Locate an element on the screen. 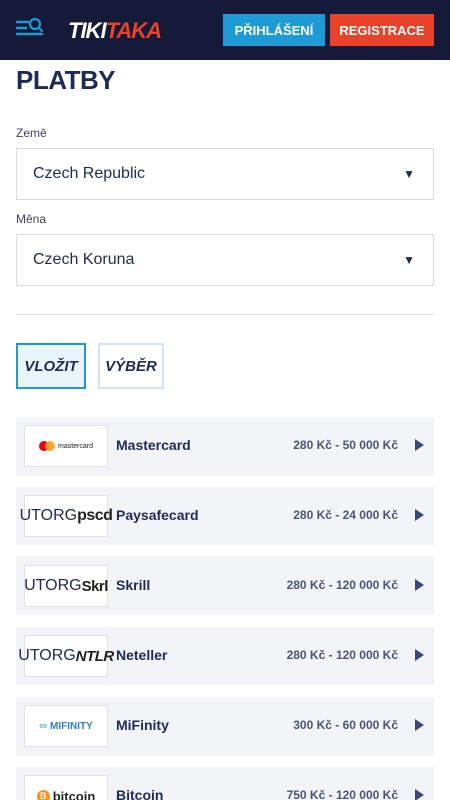 The width and height of the screenshot is (450, 800). header-bar: TIKITAKA PŘIHLÁŠENÍ REGISTRACE is located at coordinates (225, 30).